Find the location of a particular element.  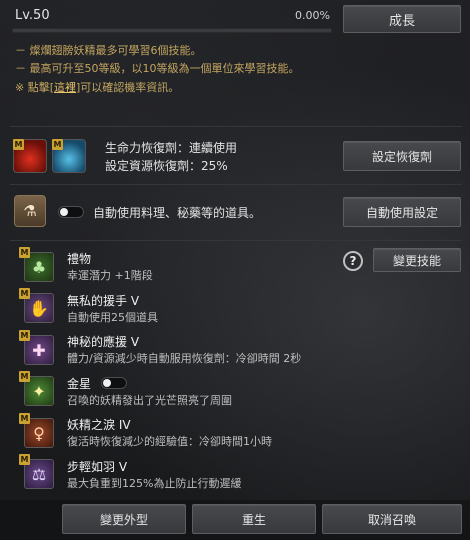

skill-name: 妖精之淚 IV is located at coordinates (99, 425).